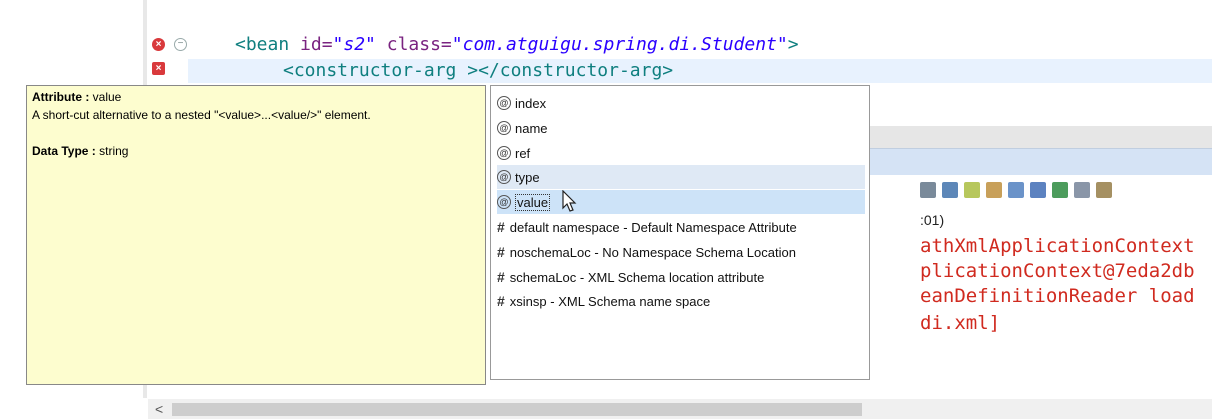  Describe the element at coordinates (114, 151) in the screenshot. I see `tooltip-datatype-value: string` at that location.